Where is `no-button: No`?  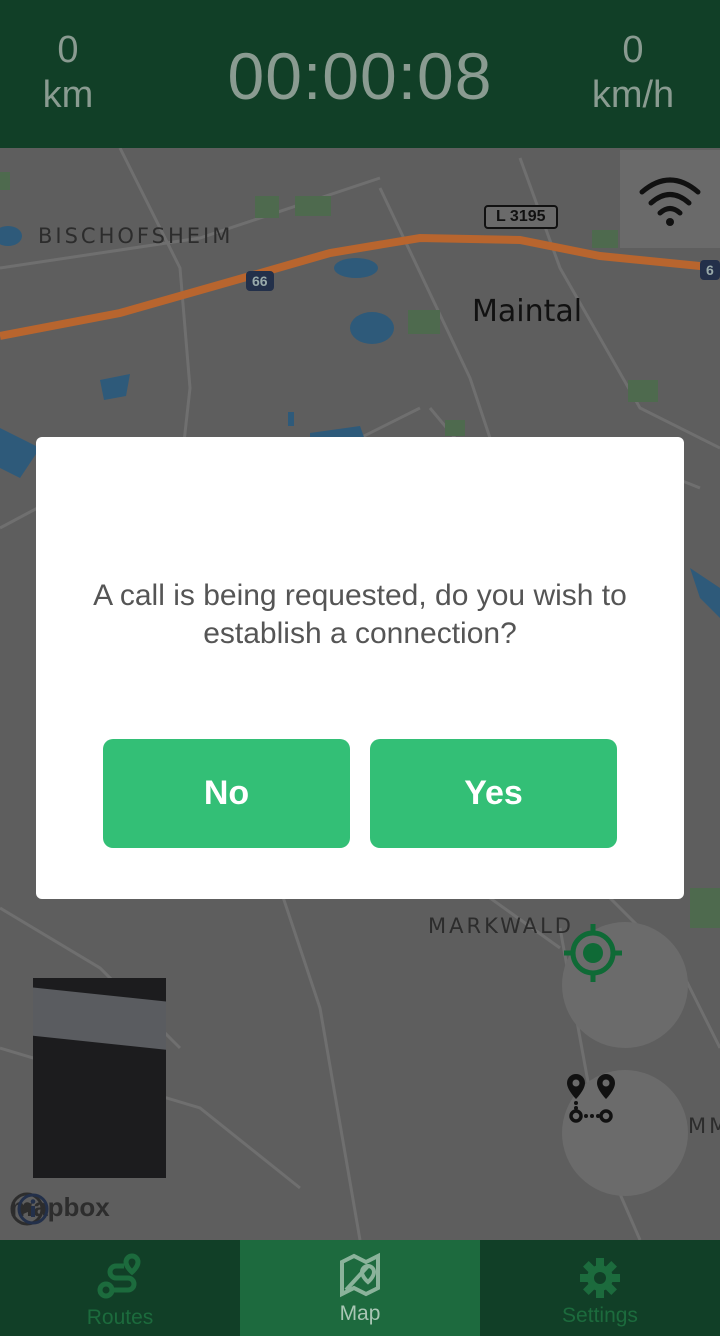
no-button: No is located at coordinates (226, 793).